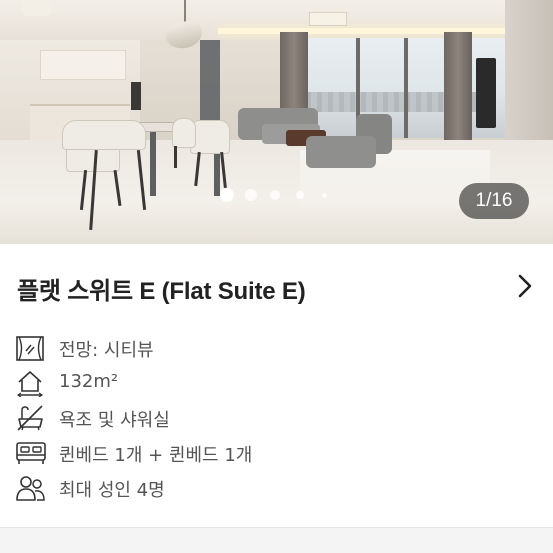 The height and width of the screenshot is (553, 553). What do you see at coordinates (83, 65) in the screenshot?
I see `photo-cabinets` at bounding box center [83, 65].